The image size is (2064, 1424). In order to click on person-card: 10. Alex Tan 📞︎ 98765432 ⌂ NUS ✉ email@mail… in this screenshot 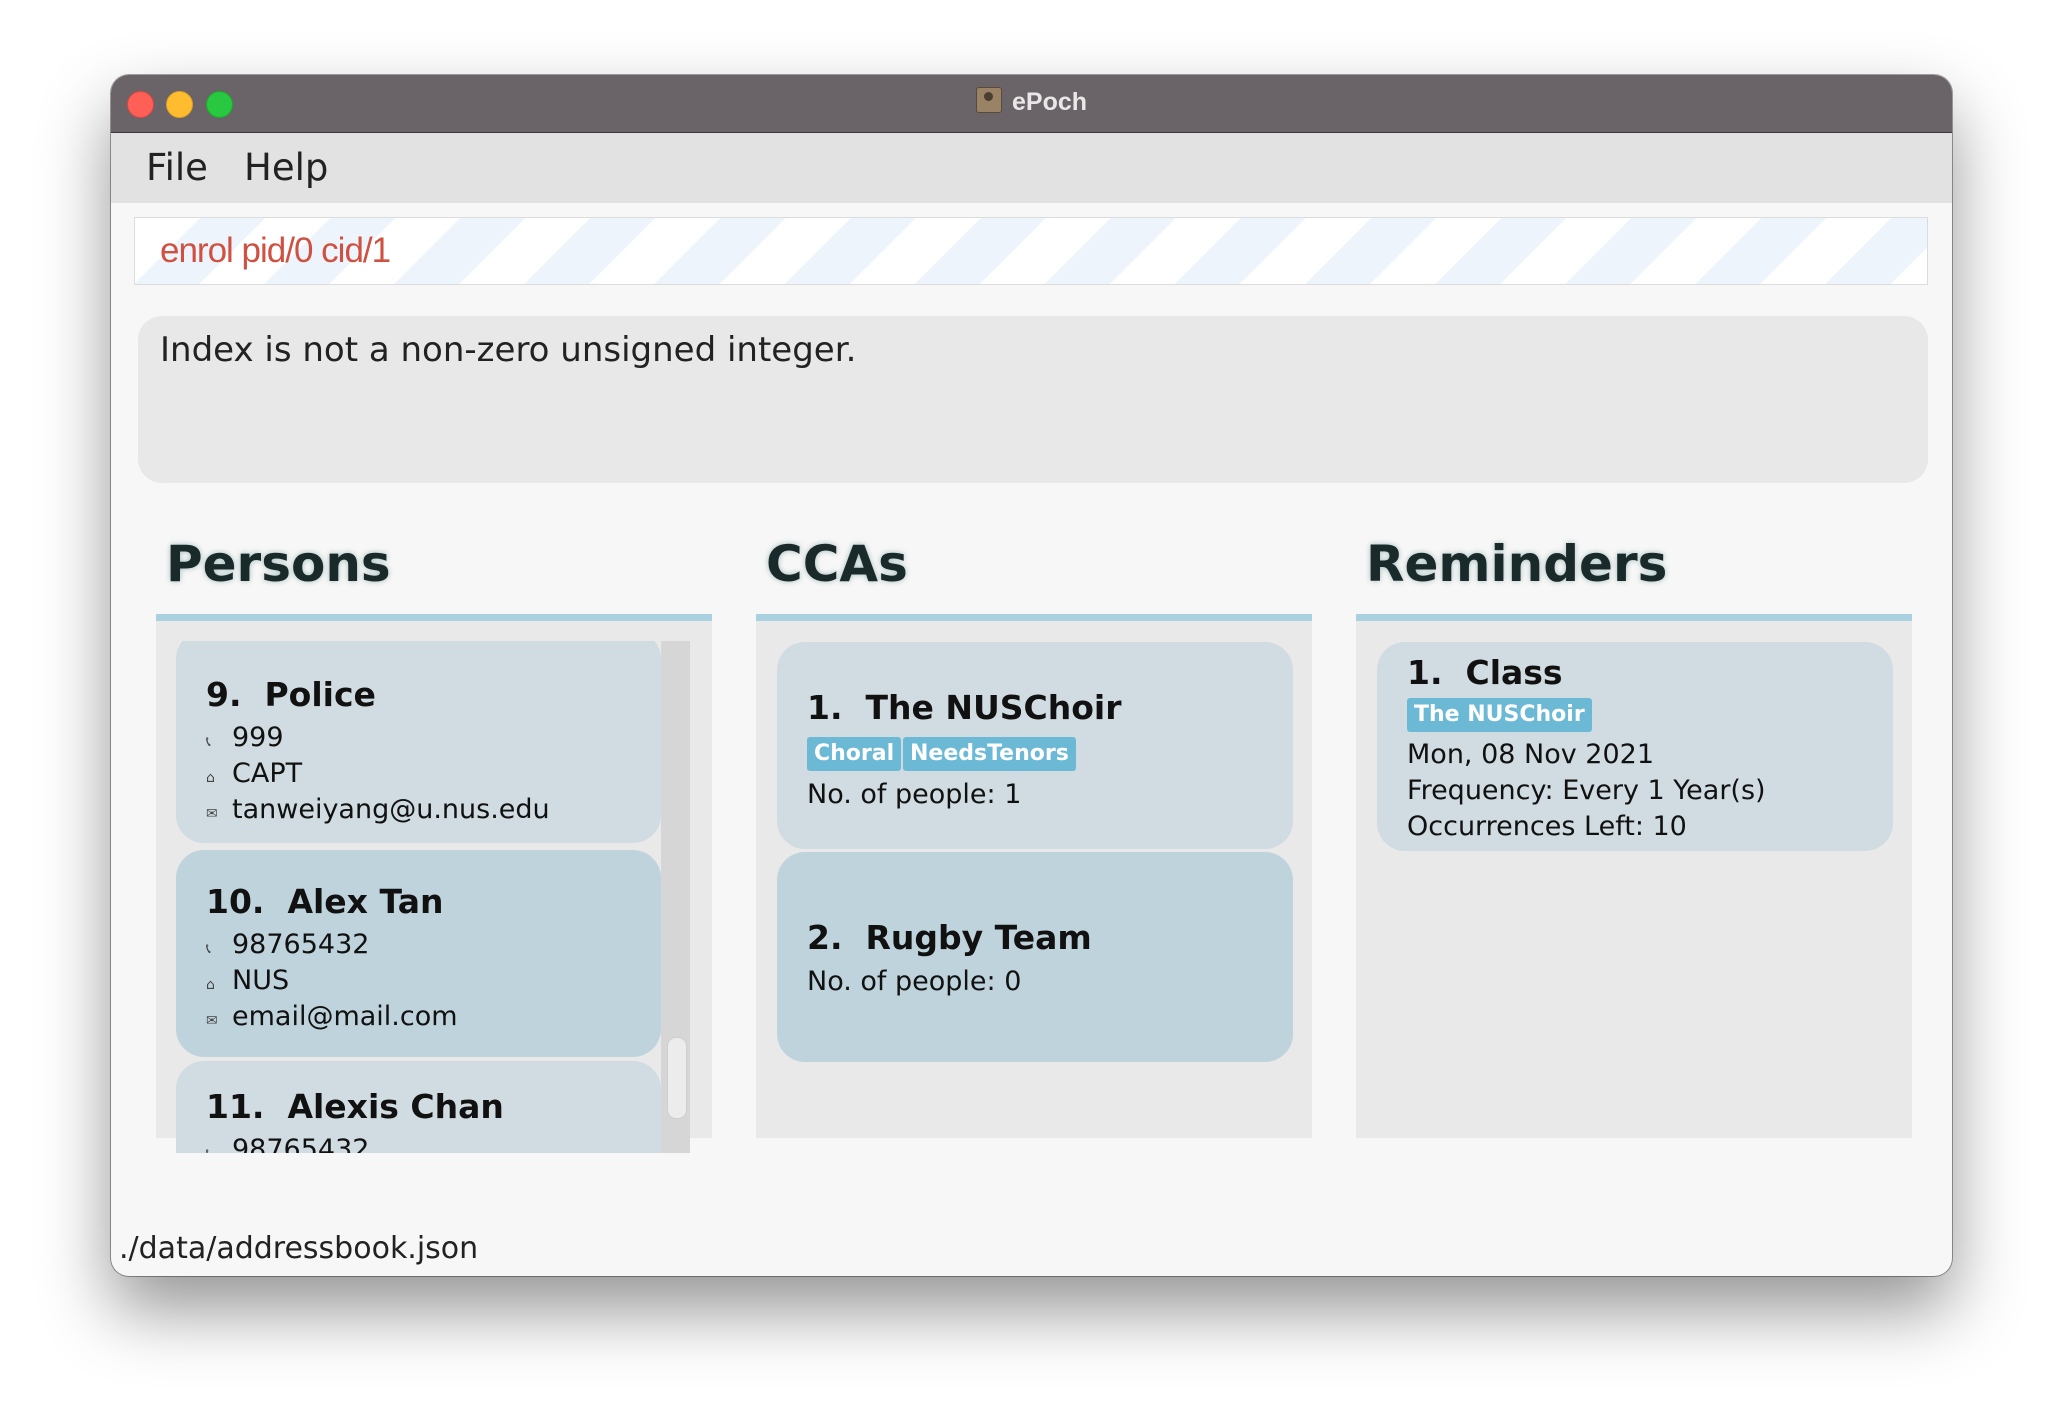, I will do `click(418, 953)`.